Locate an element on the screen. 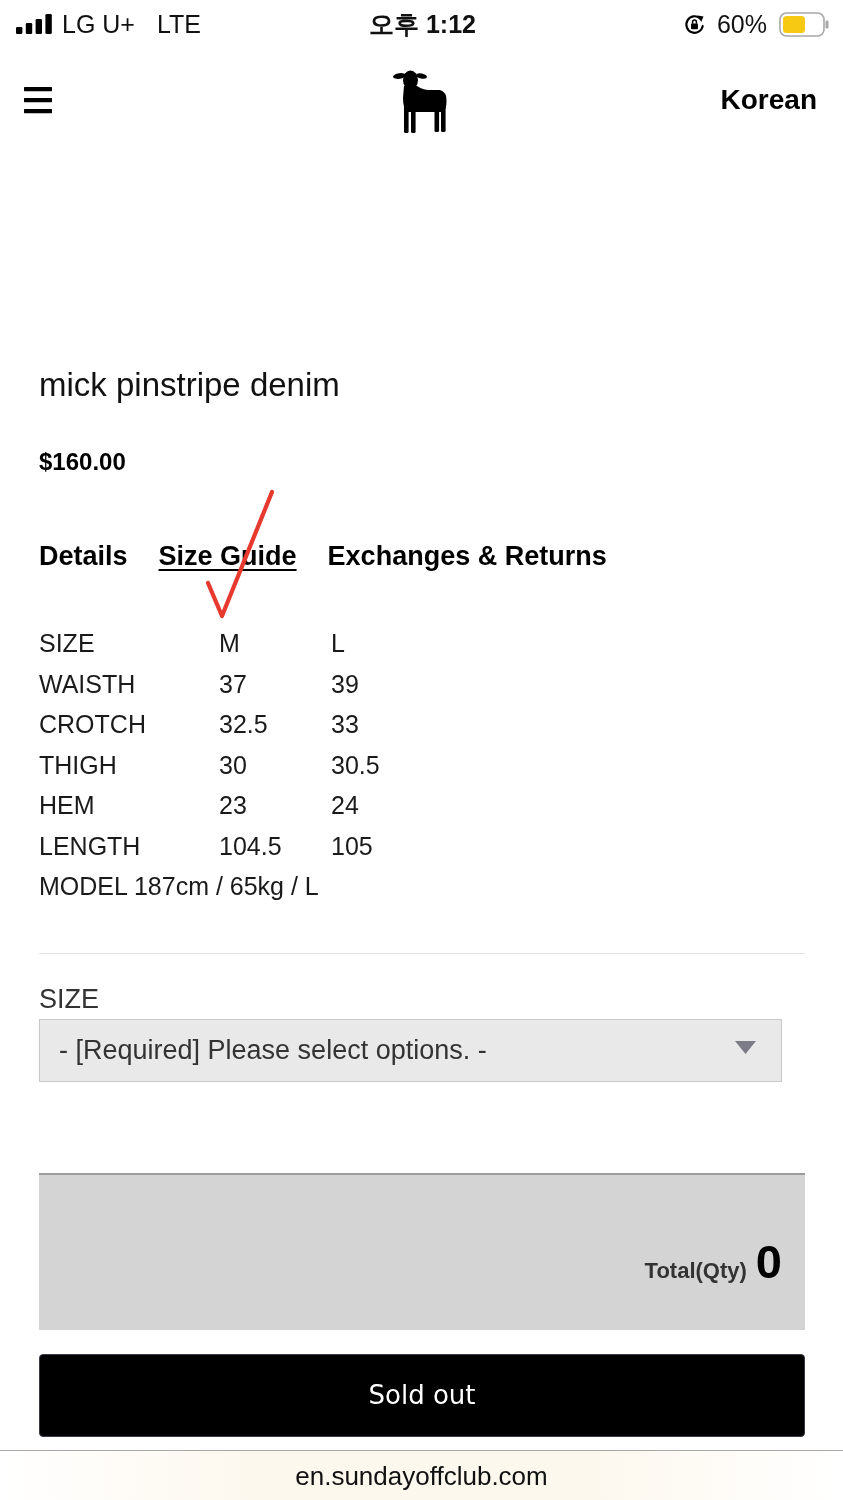 This screenshot has width=843, height=1500. tab: Details is located at coordinates (83, 556).